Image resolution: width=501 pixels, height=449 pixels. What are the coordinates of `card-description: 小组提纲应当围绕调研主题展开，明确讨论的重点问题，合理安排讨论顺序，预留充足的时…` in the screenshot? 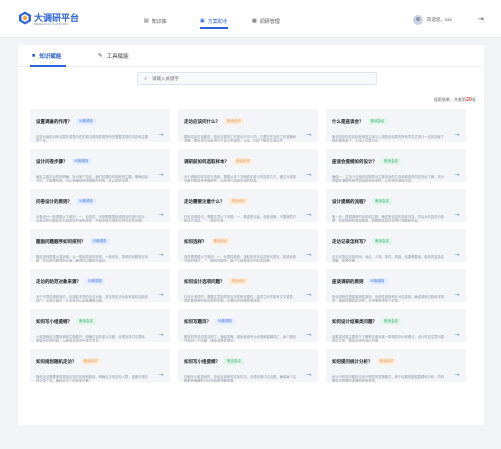 It's located at (92, 338).